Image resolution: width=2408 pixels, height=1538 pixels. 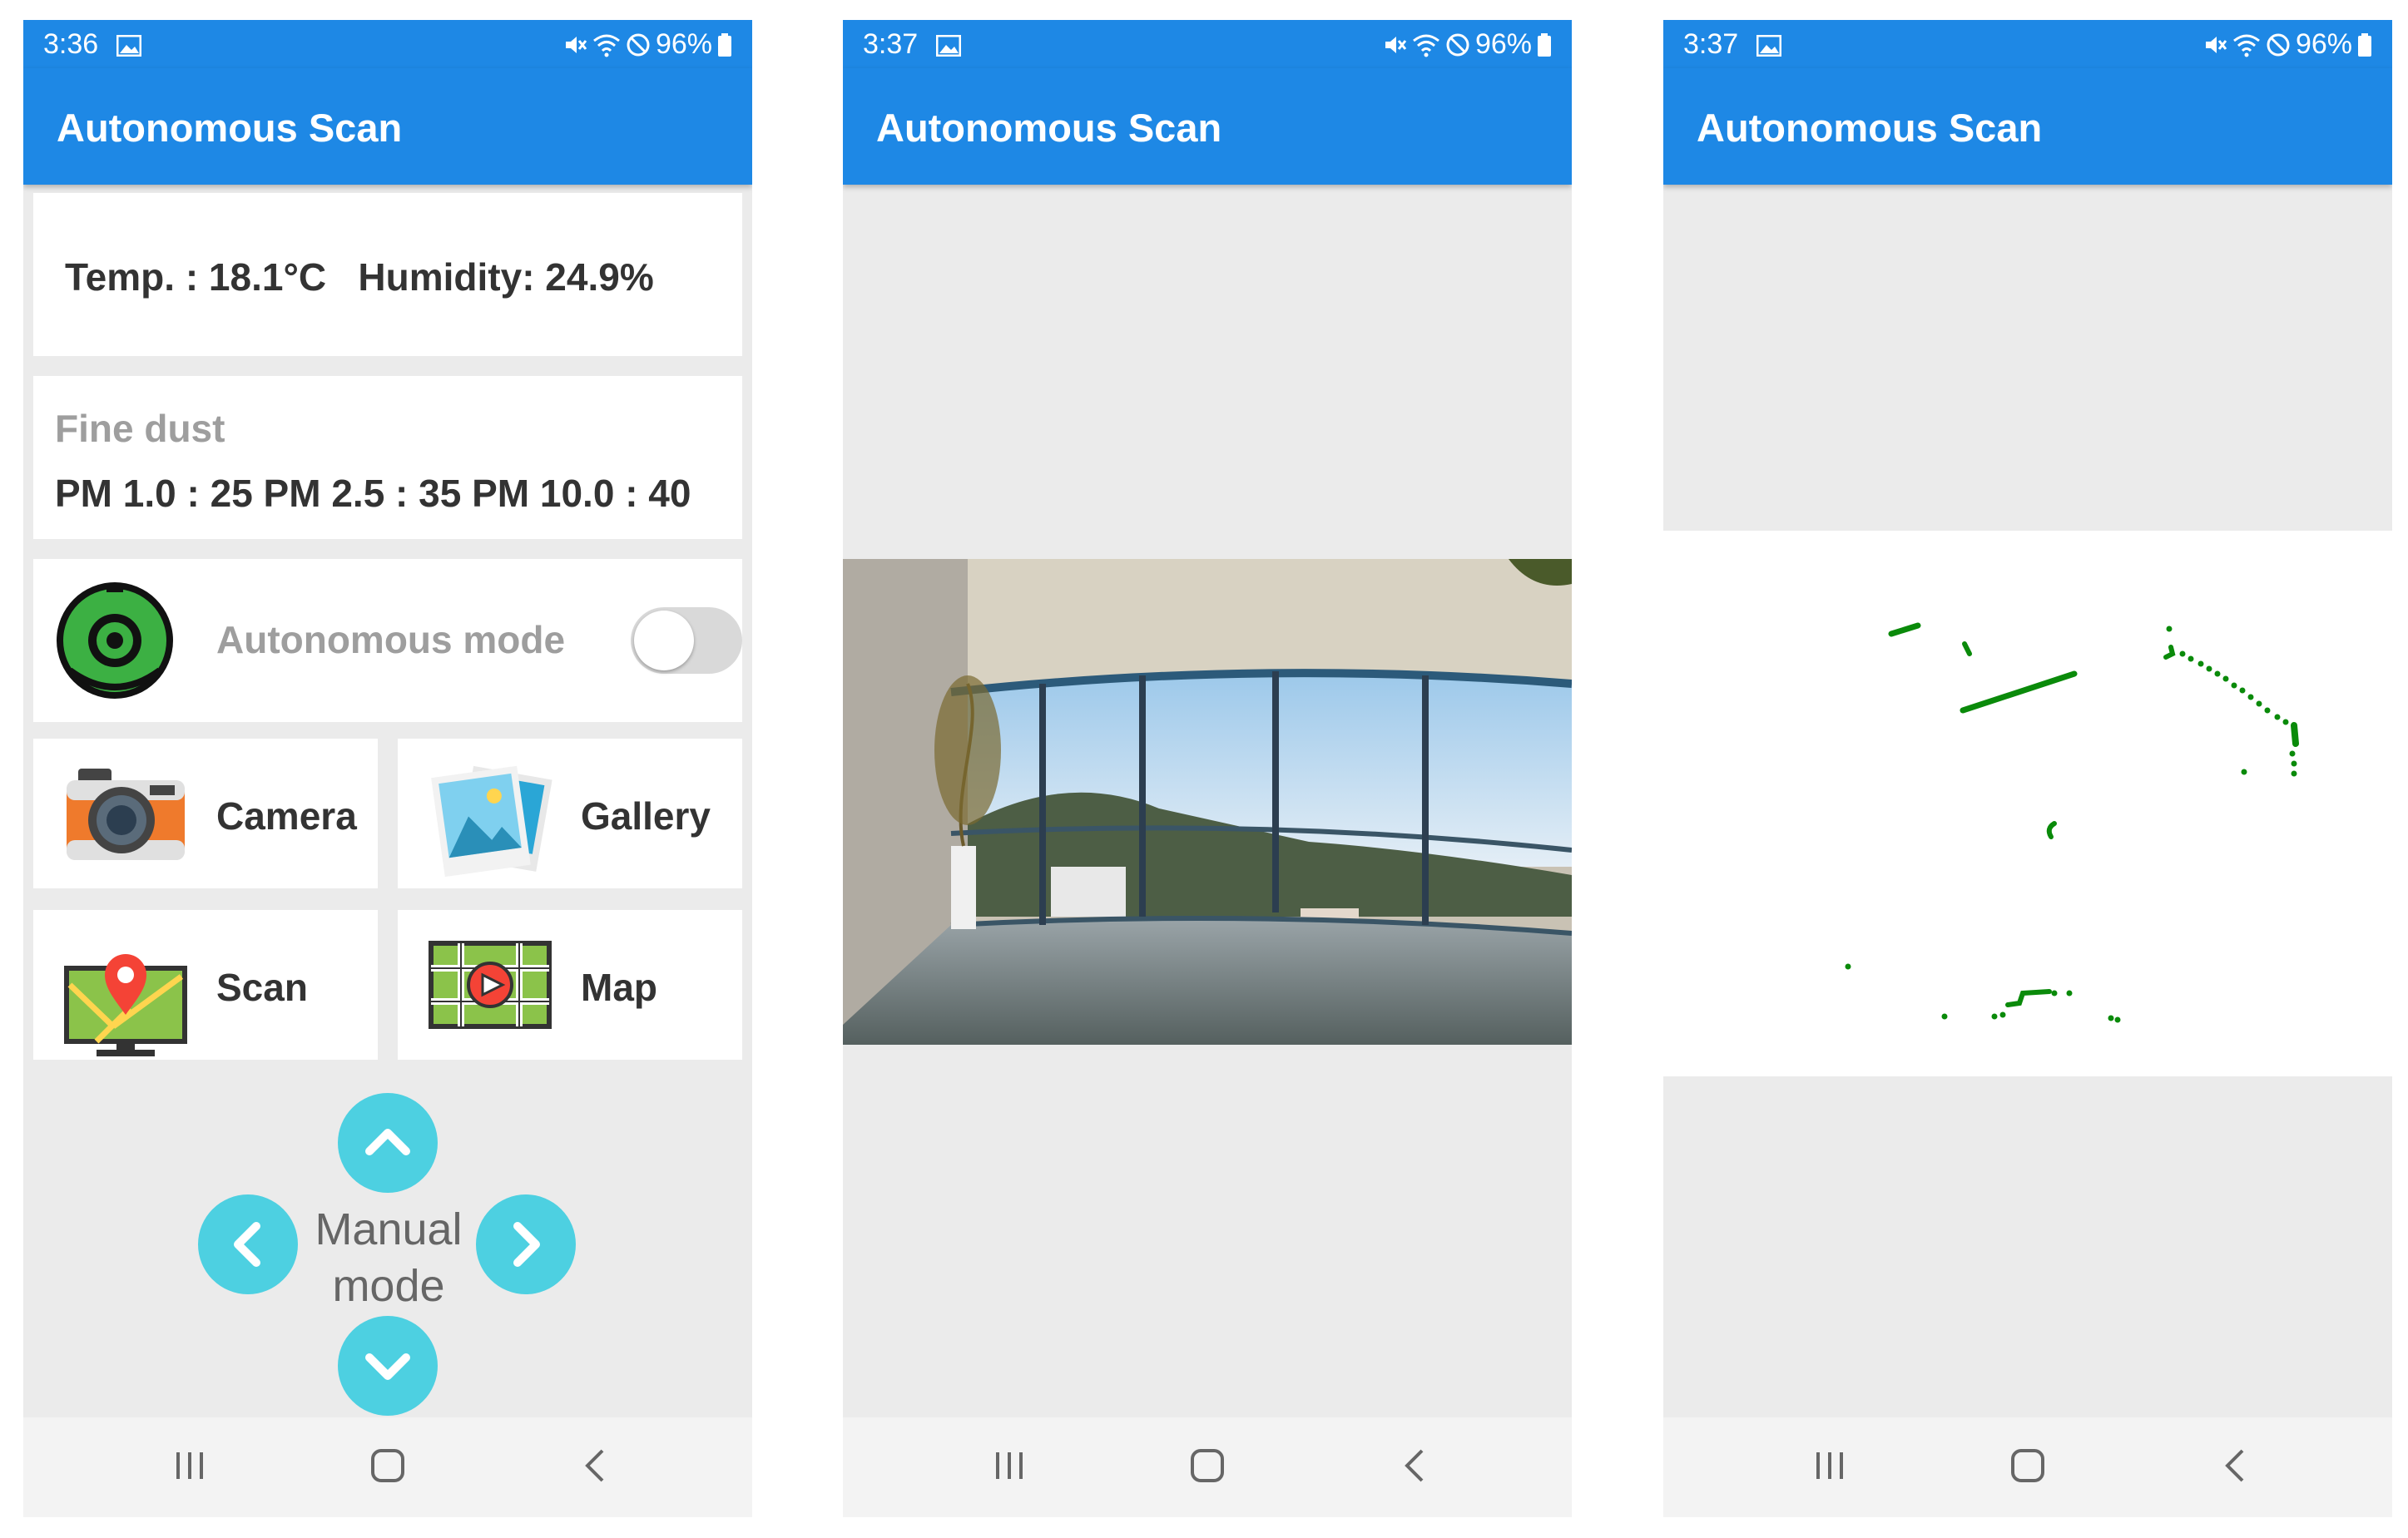 I want to click on map-label: Map, so click(x=619, y=987).